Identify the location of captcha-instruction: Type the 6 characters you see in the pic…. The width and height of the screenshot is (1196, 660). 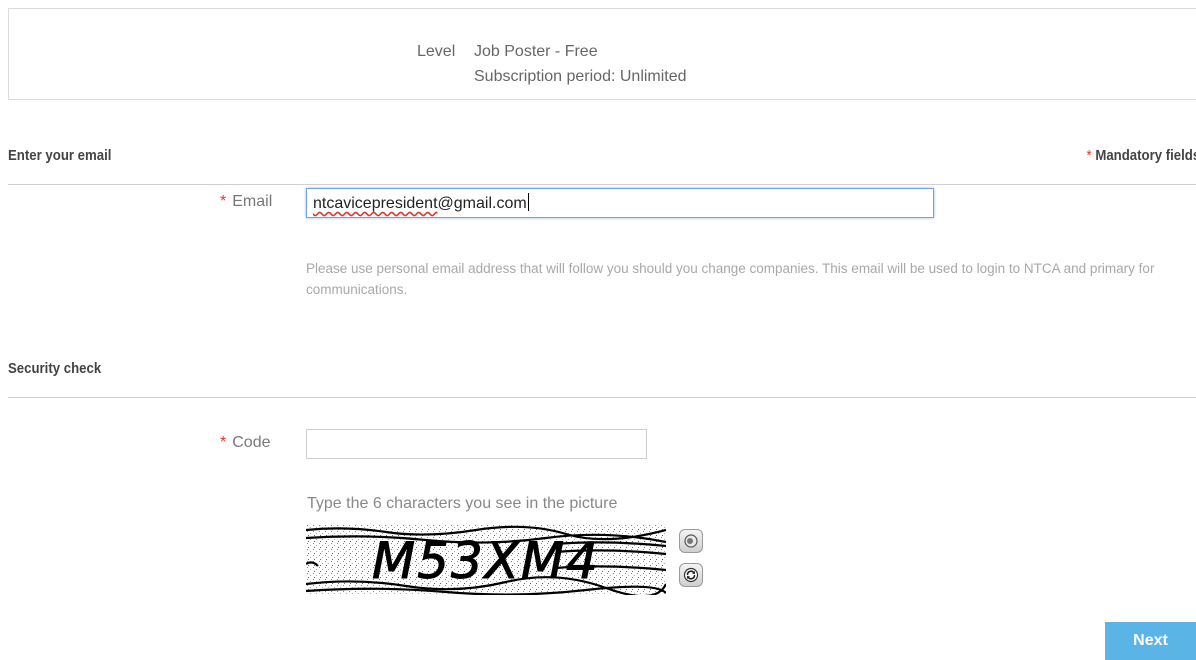
(462, 503).